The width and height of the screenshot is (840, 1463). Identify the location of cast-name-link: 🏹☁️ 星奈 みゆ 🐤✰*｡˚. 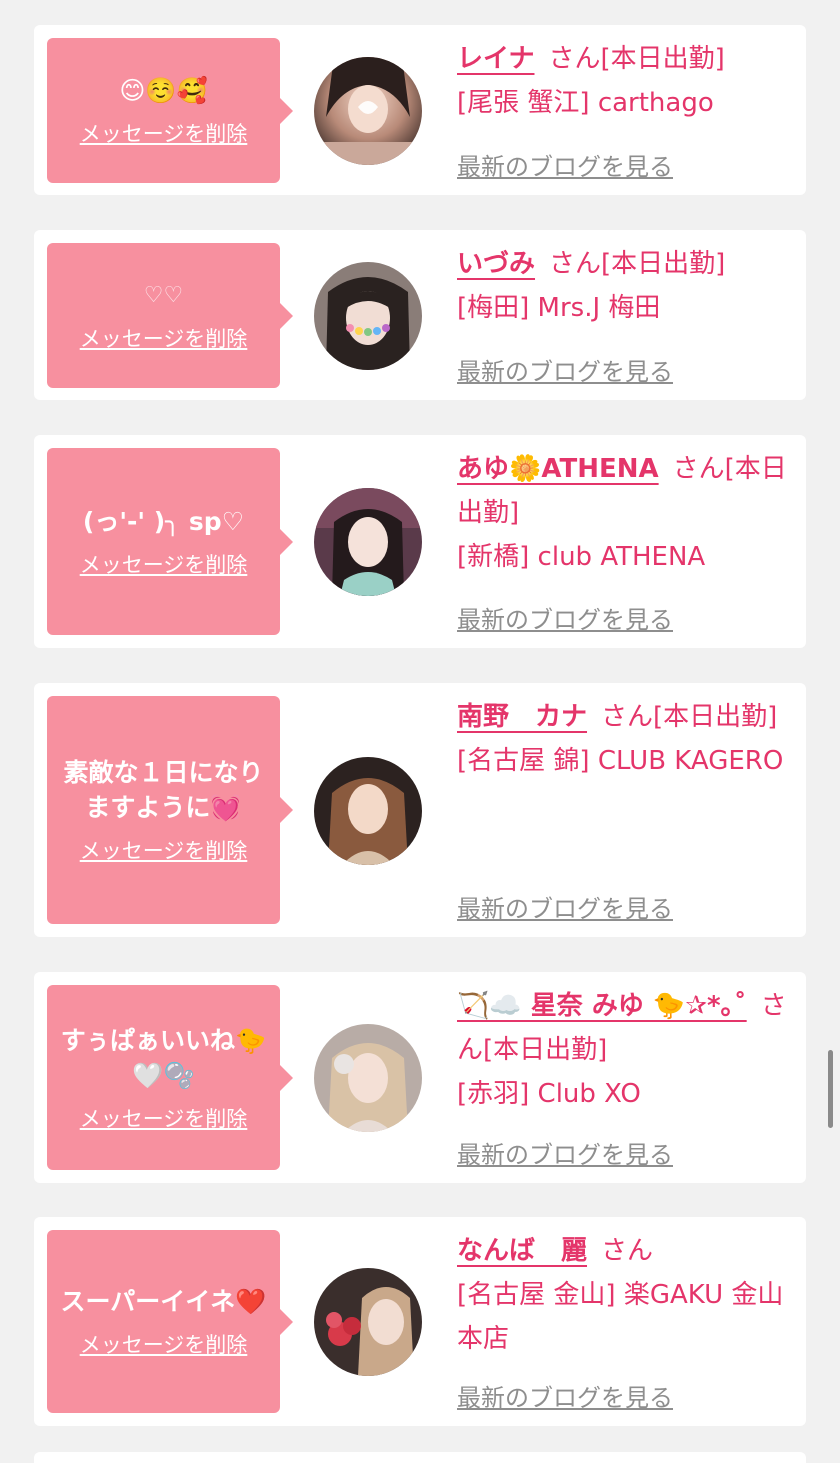
(602, 1006).